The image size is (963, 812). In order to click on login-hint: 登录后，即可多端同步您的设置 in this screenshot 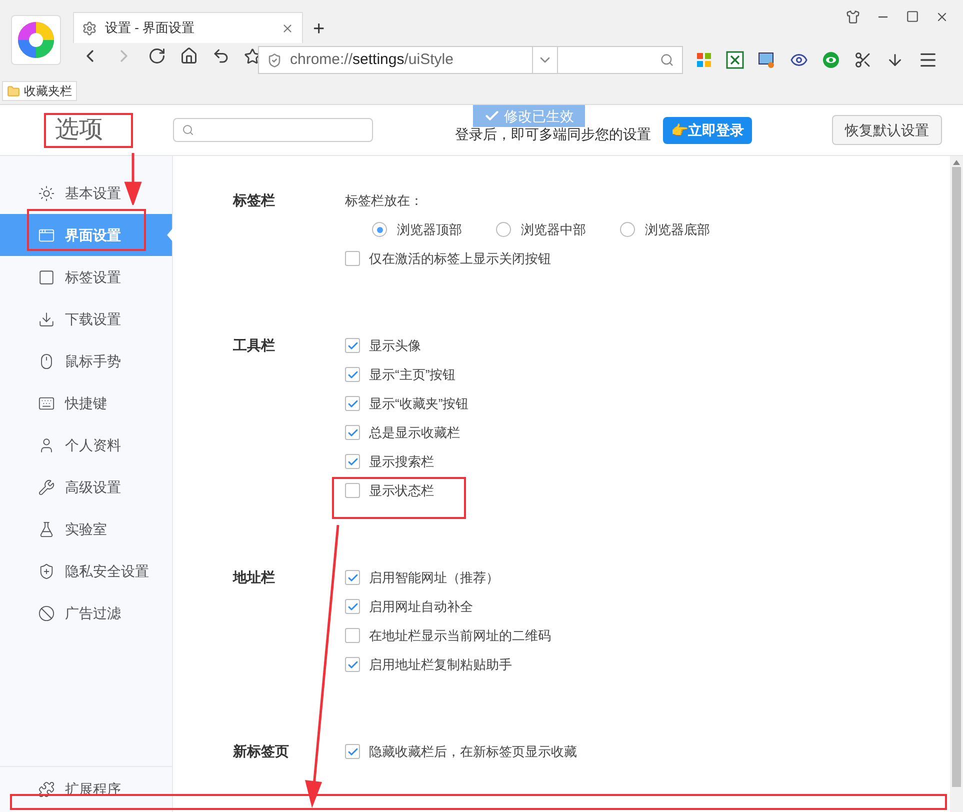, I will do `click(553, 134)`.